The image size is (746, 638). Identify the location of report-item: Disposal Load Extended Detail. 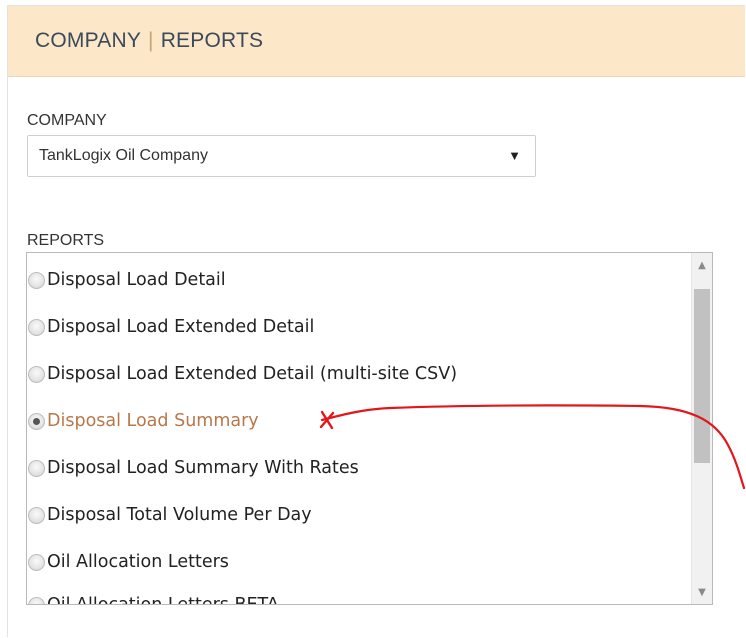
(171, 327).